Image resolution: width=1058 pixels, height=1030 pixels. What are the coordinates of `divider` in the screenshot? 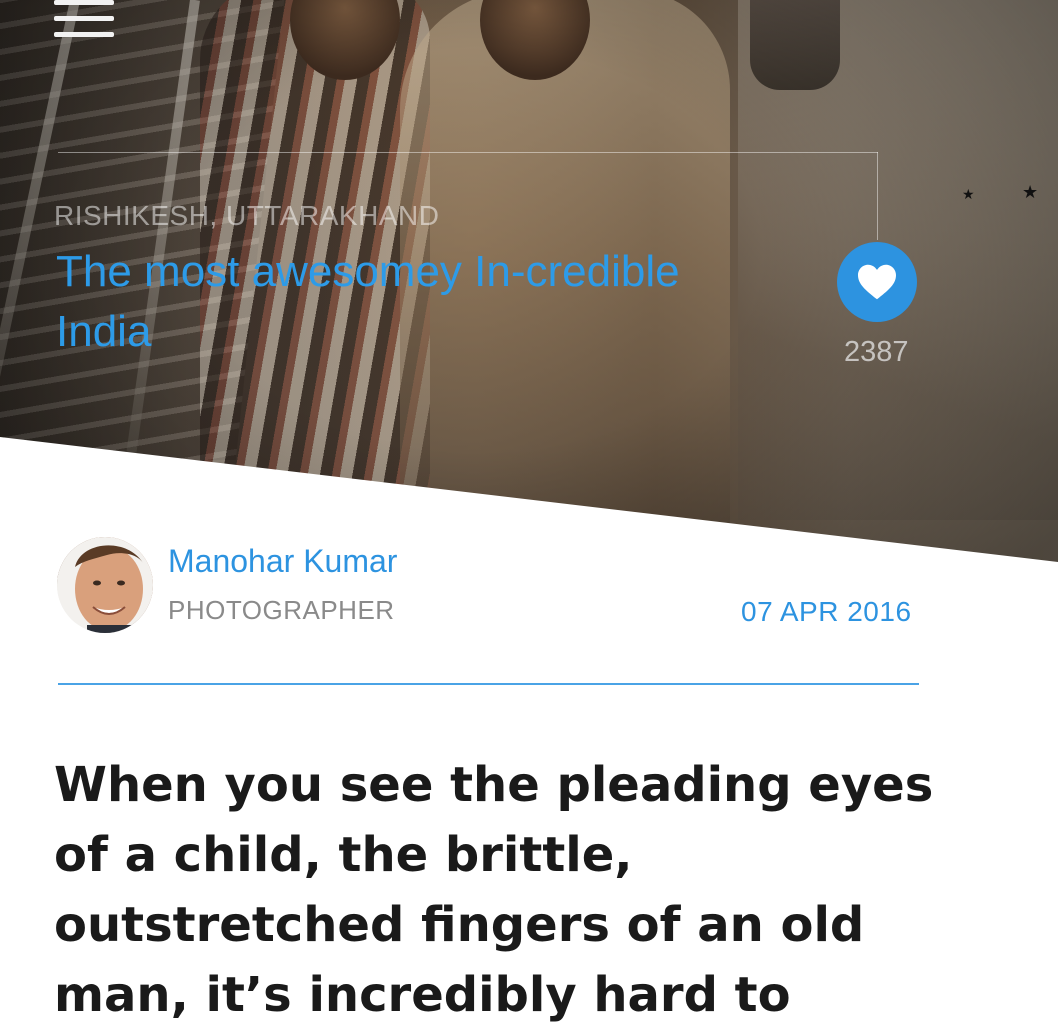 It's located at (488, 684).